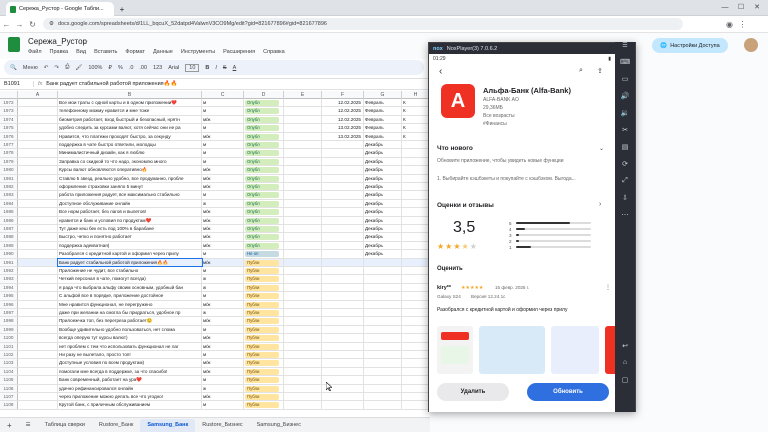  What do you see at coordinates (222, 425) in the screenshot?
I see `sheet-tab-rustore-business: Rustore_Бизнес` at bounding box center [222, 425].